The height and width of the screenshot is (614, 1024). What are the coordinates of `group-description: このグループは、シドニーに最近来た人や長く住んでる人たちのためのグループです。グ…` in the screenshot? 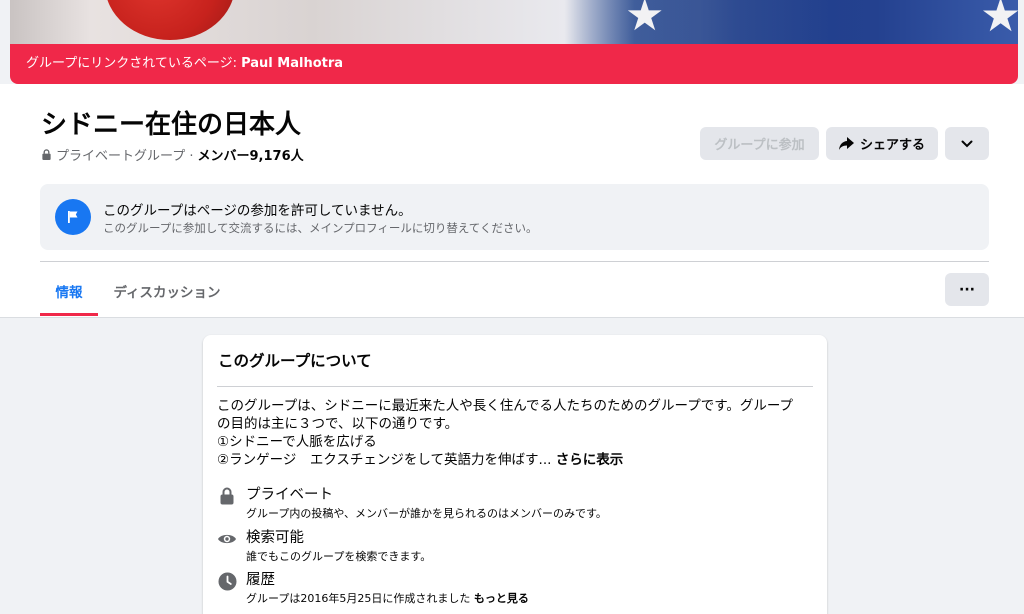 It's located at (517, 433).